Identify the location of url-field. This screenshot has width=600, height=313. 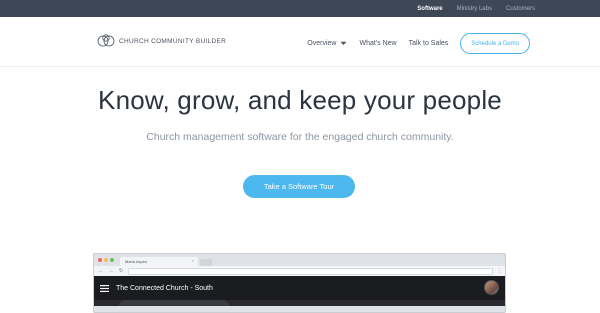
(310, 271).